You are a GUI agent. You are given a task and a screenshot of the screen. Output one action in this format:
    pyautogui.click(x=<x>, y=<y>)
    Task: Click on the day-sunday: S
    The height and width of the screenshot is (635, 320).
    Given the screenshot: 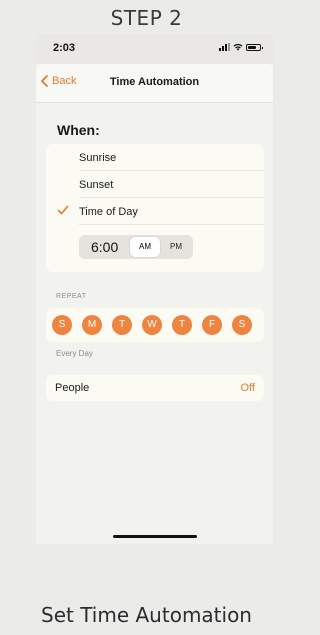 What is the action you would take?
    pyautogui.click(x=62, y=325)
    